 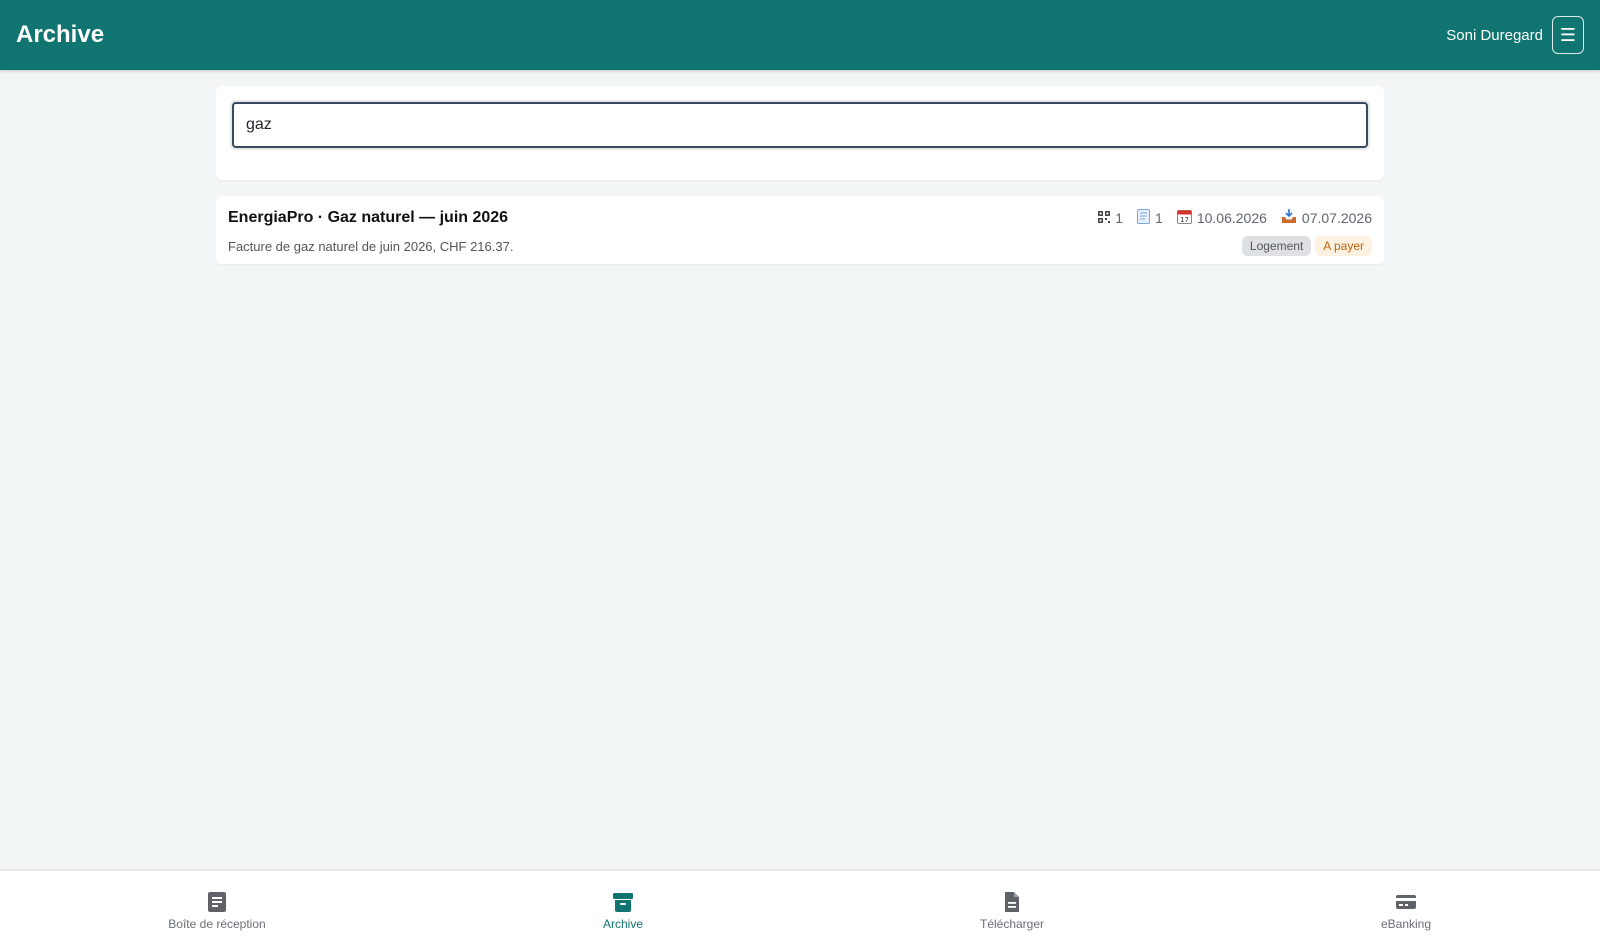 I want to click on search-input, so click(x=800, y=125).